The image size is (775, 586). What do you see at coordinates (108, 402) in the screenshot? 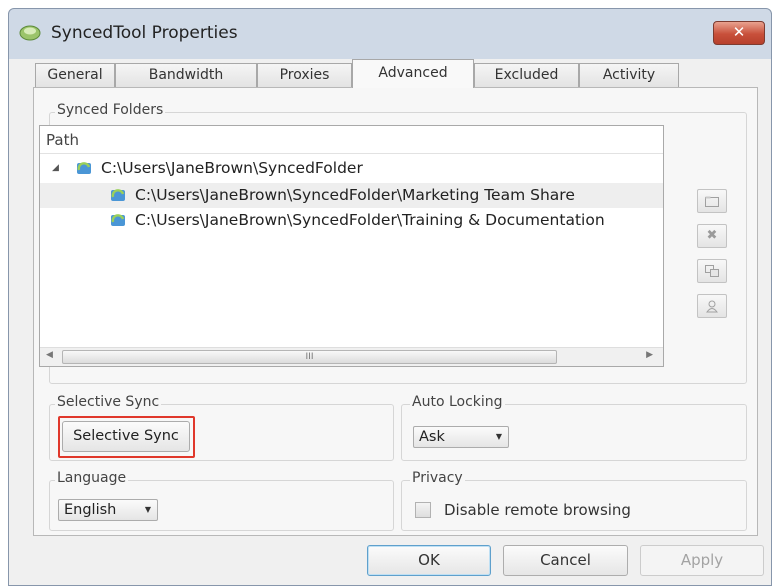
I see `selective-sync-label: Selective Sync` at bounding box center [108, 402].